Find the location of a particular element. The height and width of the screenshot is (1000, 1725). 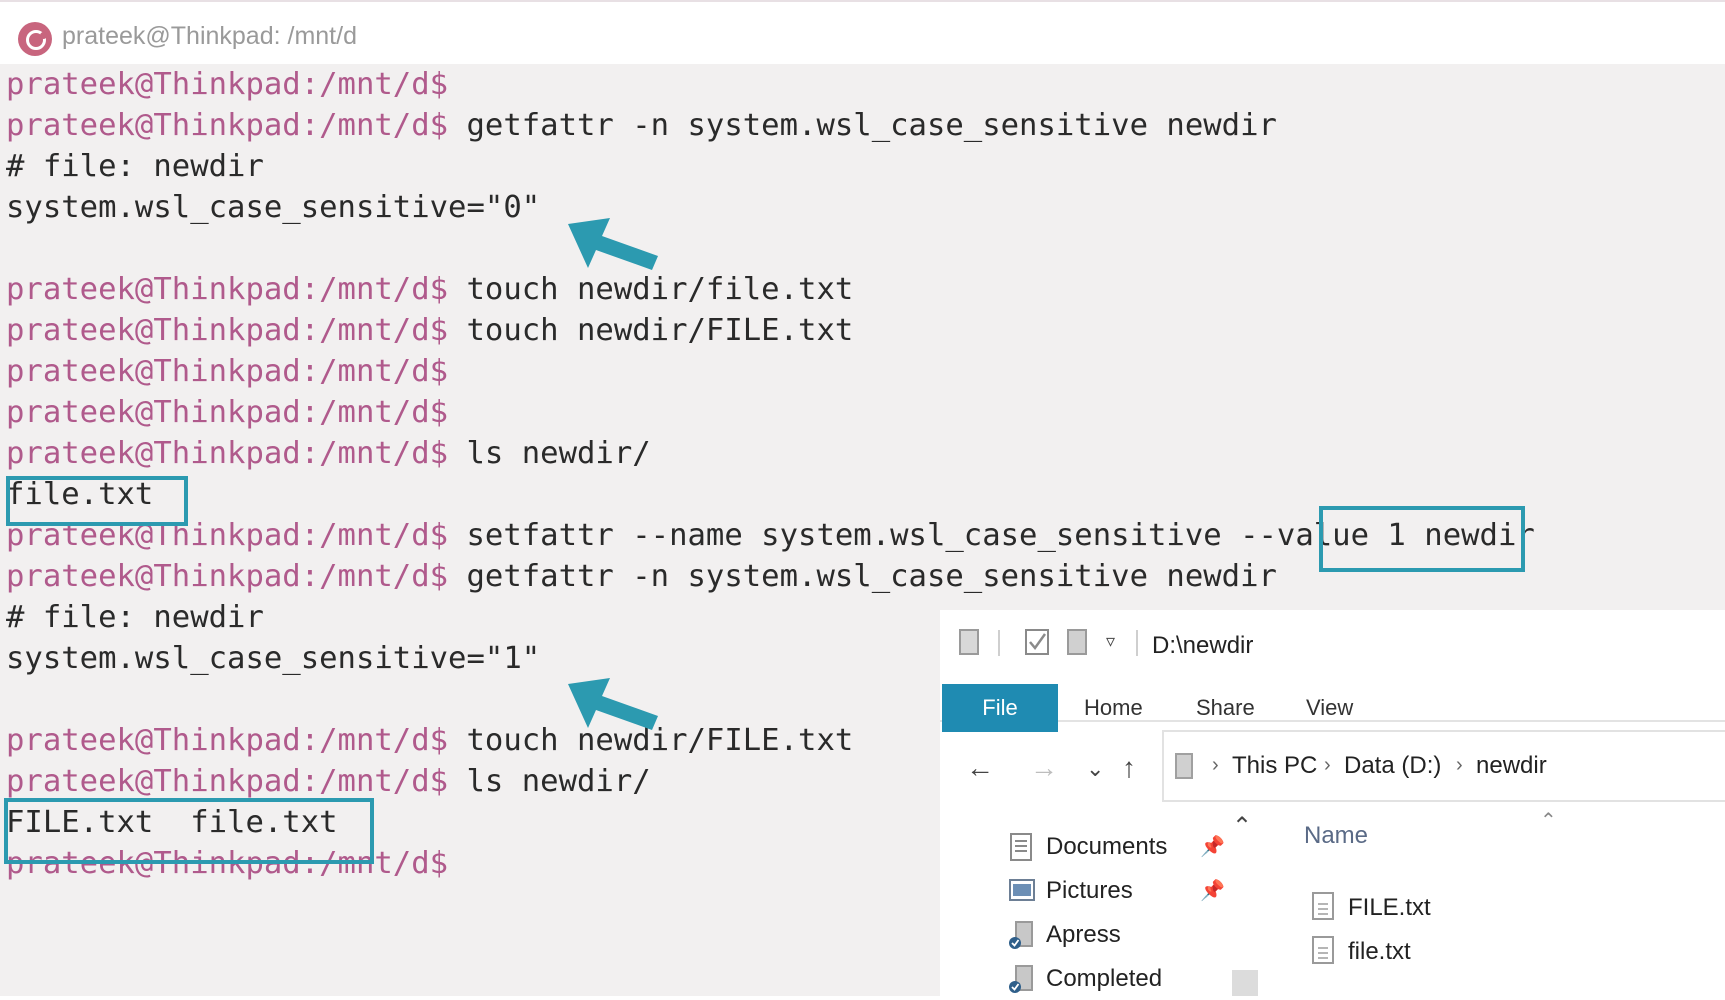

file-name: FILE.txt is located at coordinates (1389, 907).